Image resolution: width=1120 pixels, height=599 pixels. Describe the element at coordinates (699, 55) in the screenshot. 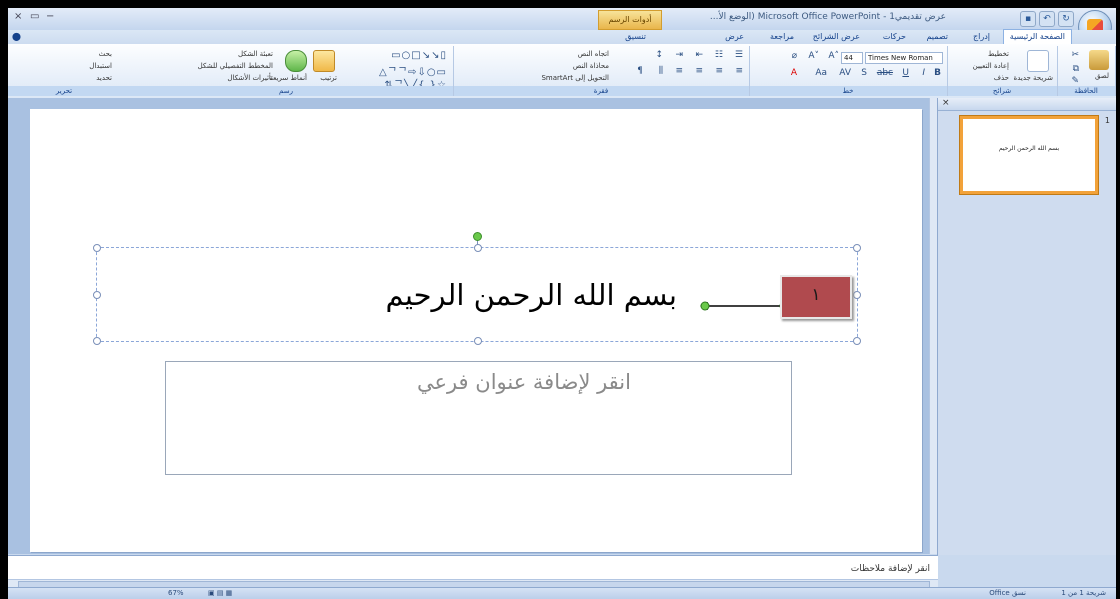

I see `decrease-indent-icon: ⇤` at that location.